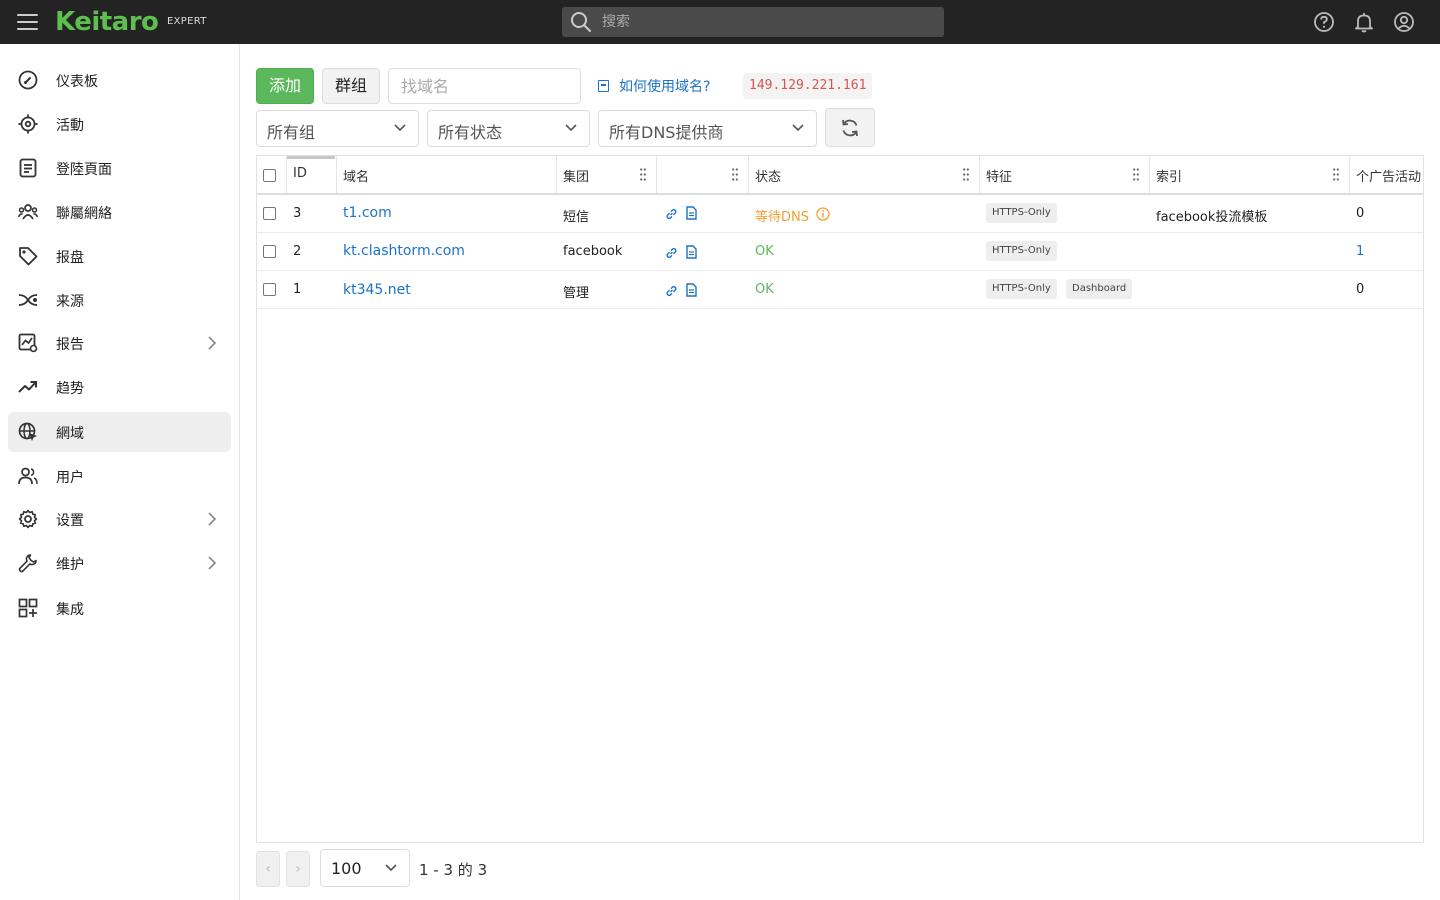 The image size is (1440, 900). Describe the element at coordinates (453, 870) in the screenshot. I see `pagination-info: 1 - 3 的 3` at that location.